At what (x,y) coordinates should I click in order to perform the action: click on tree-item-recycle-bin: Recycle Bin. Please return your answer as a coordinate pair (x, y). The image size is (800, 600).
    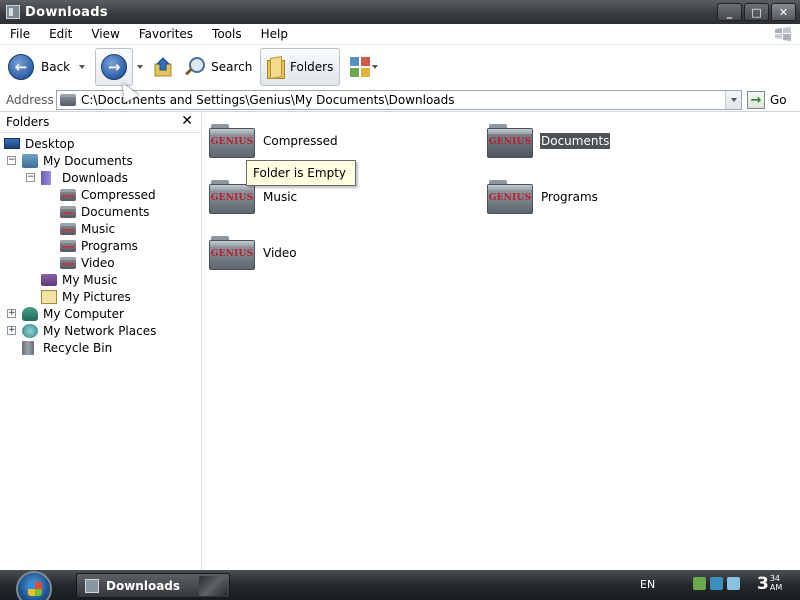
    Looking at the image, I should click on (67, 347).